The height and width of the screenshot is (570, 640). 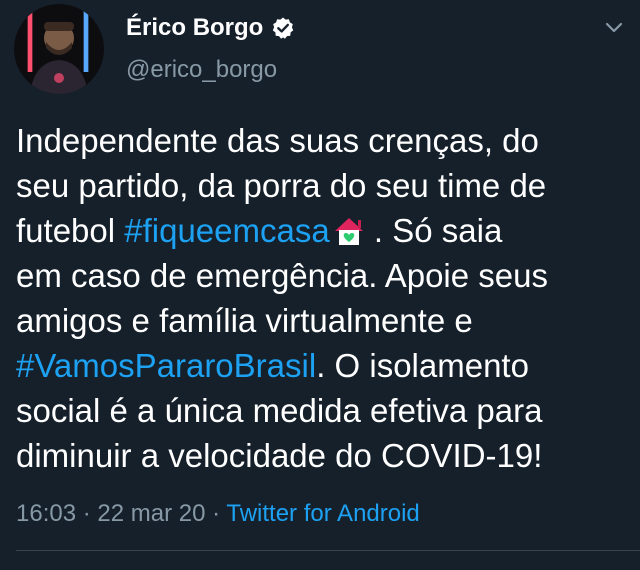 What do you see at coordinates (614, 28) in the screenshot?
I see `chevron-down-icon` at bounding box center [614, 28].